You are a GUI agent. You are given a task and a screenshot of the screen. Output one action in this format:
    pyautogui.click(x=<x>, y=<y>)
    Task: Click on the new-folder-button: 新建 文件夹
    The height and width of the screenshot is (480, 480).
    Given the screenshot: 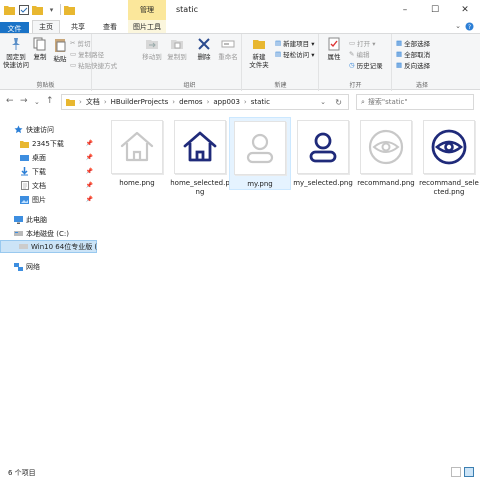 What is the action you would take?
    pyautogui.click(x=259, y=53)
    